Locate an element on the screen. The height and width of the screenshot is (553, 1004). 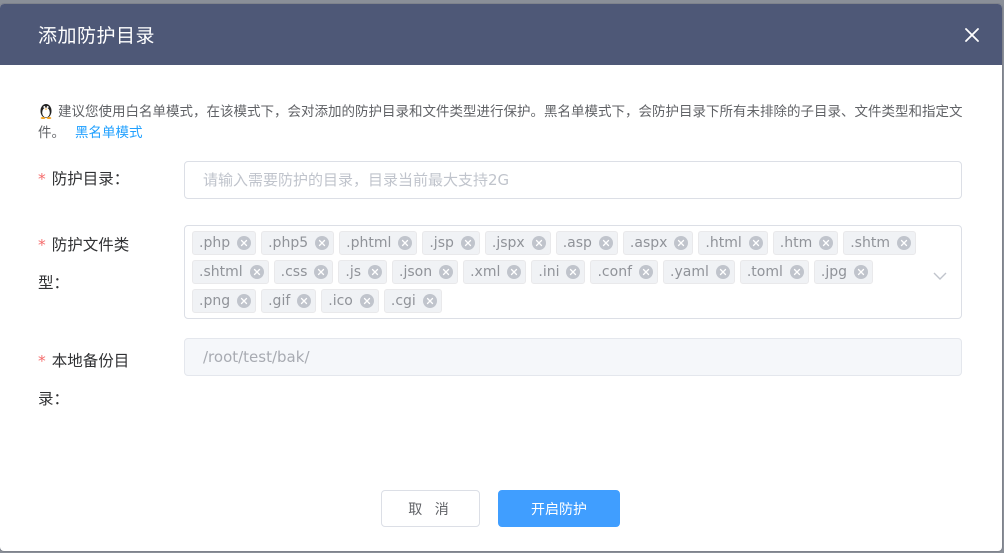
file-type-tag: .asp is located at coordinates (586, 243).